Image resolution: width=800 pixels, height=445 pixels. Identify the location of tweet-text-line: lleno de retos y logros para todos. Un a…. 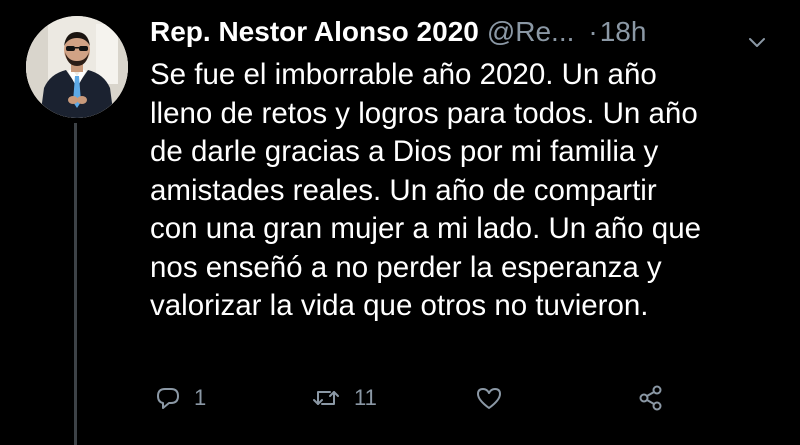
(424, 113).